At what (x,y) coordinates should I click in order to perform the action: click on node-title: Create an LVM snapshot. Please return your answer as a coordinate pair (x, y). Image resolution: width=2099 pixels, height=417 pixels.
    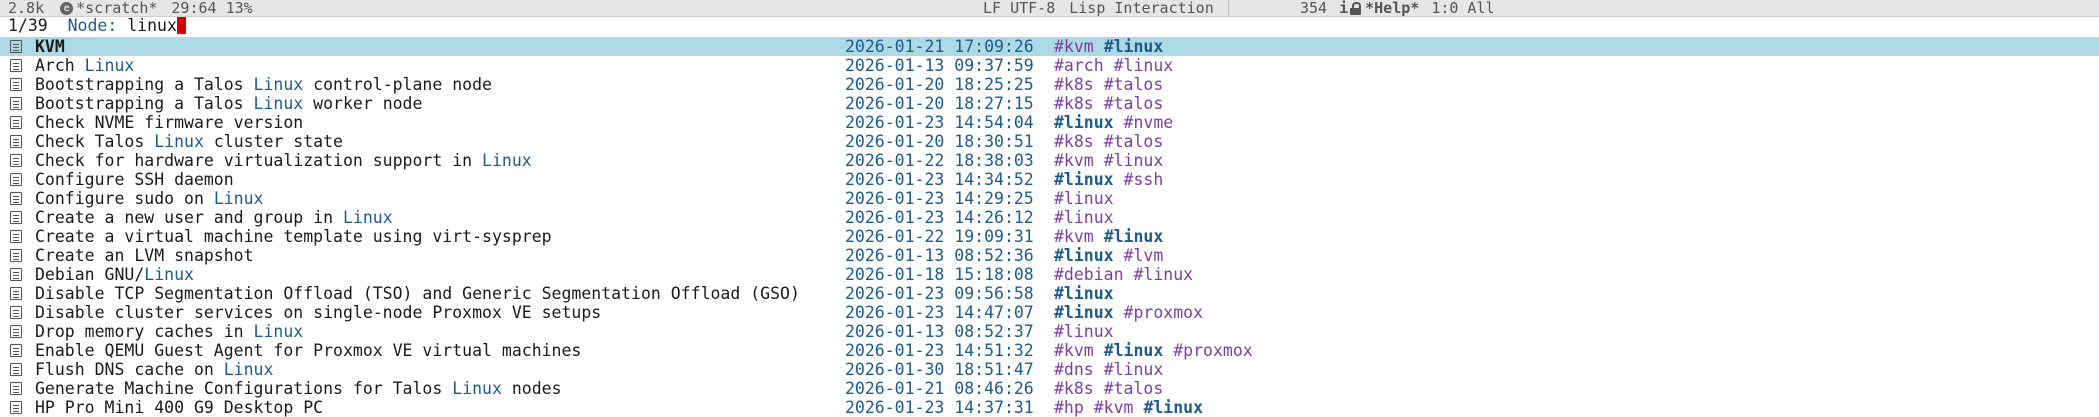
    Looking at the image, I should click on (144, 255).